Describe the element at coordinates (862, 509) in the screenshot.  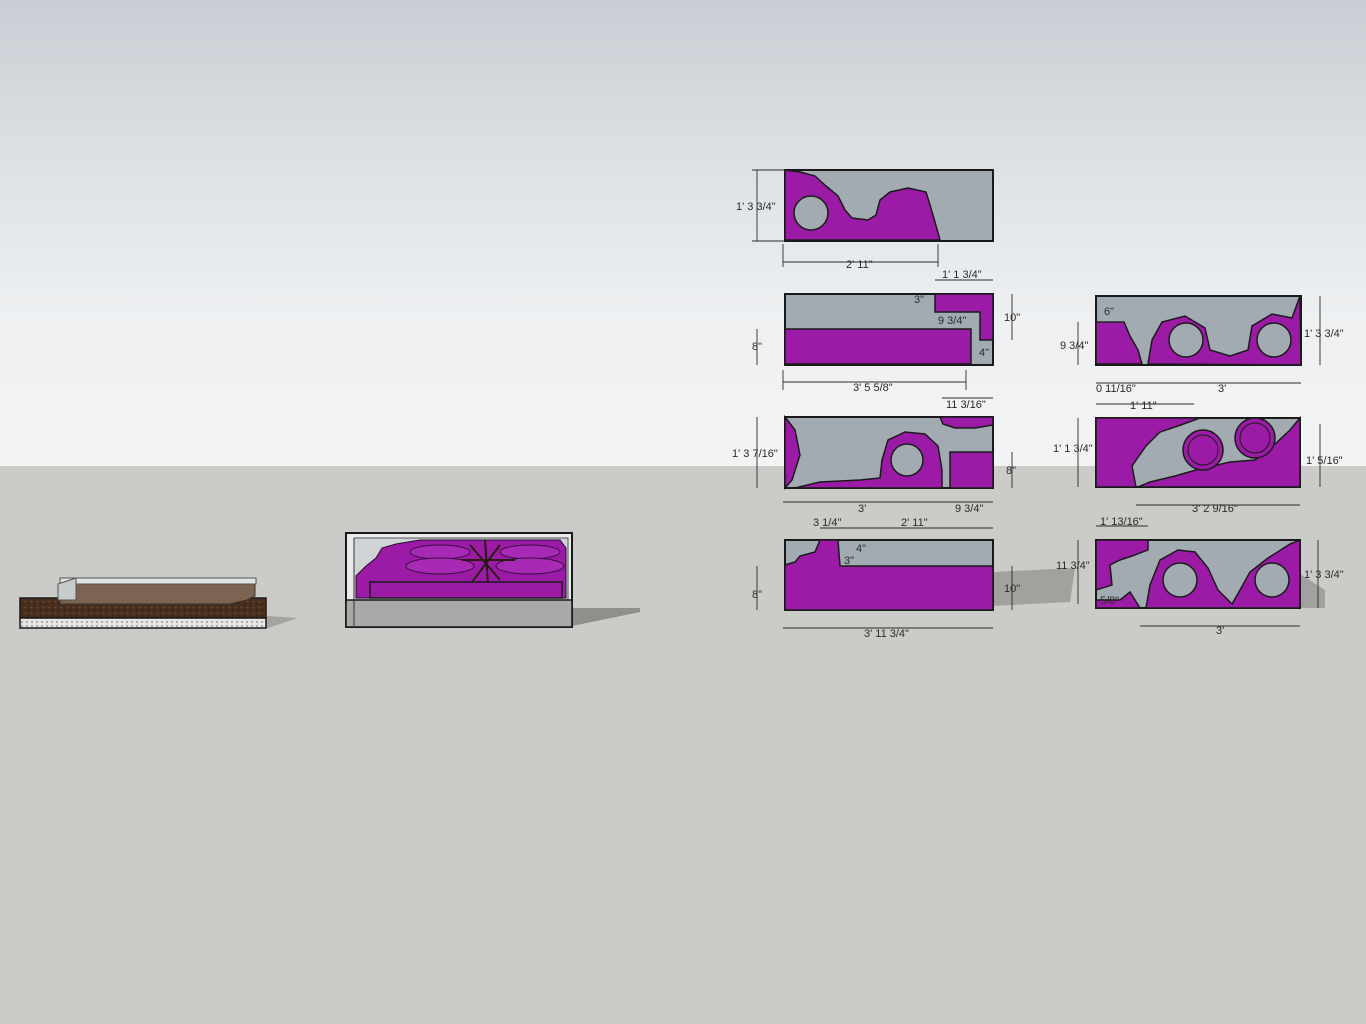
I see `dim-left-width: 3'` at that location.